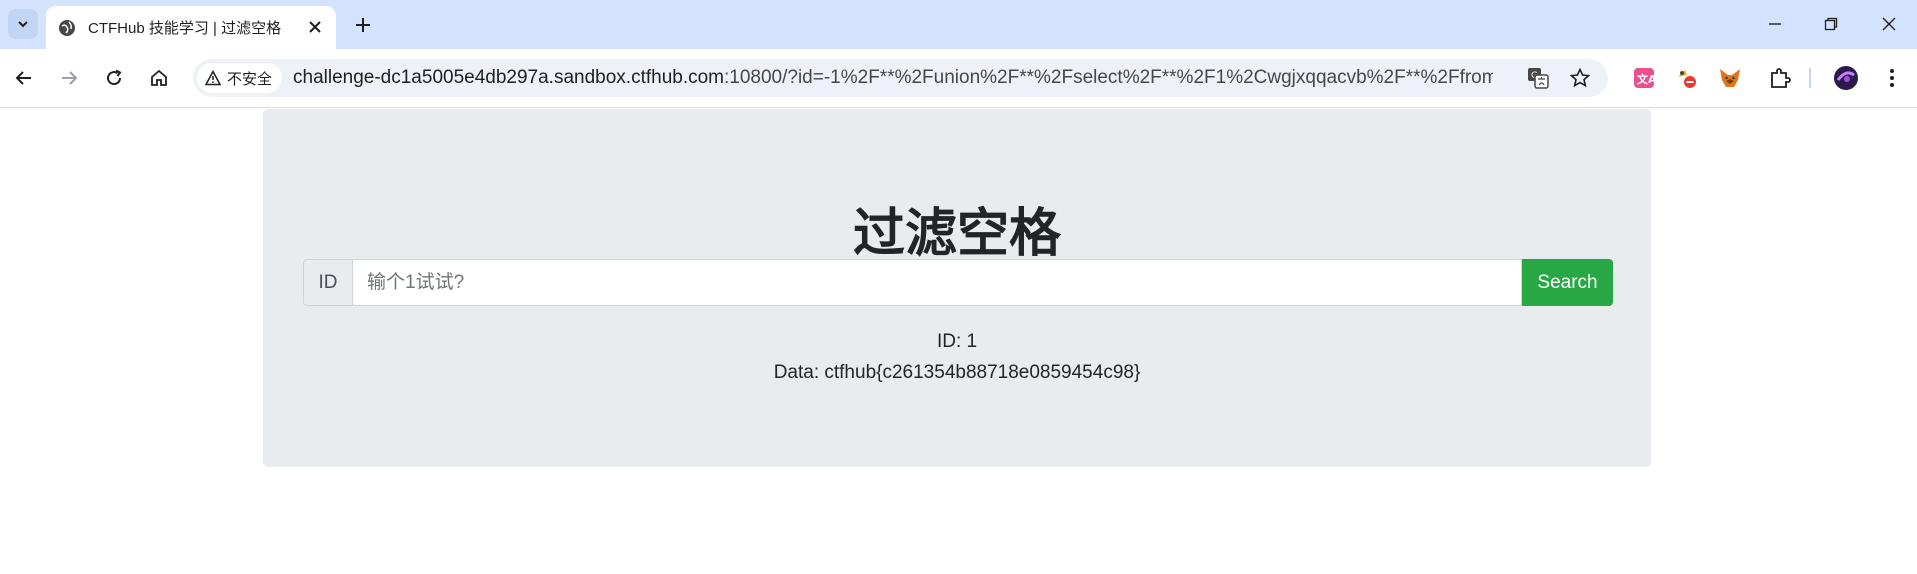 The width and height of the screenshot is (1917, 574). I want to click on search-form: ID Search, so click(958, 282).